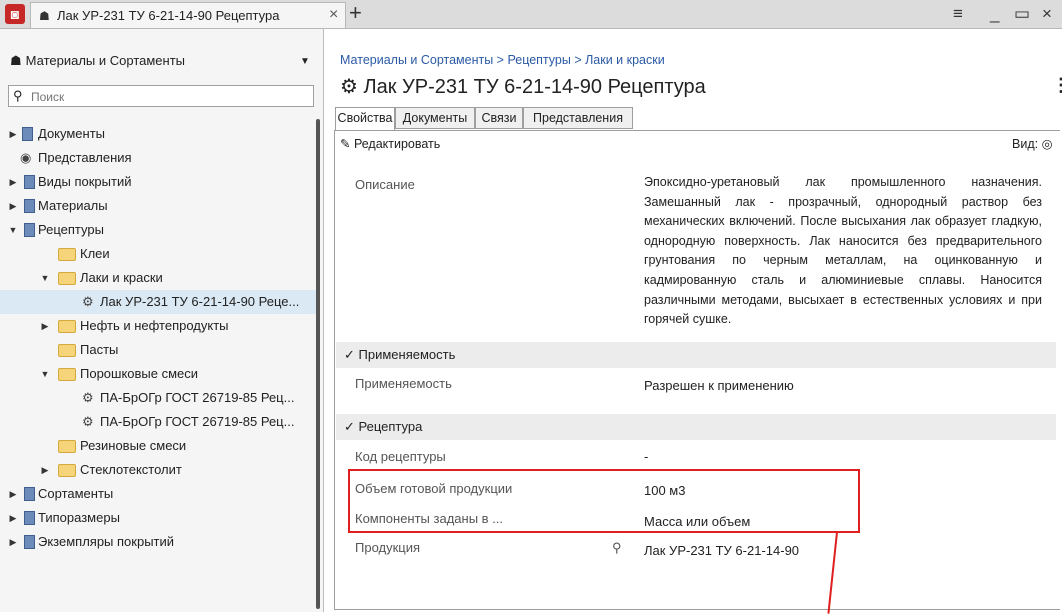  I want to click on document-tab: ☗ Лак УР-231 ТУ 6-21-14-90 Рецептура ×, so click(188, 15).